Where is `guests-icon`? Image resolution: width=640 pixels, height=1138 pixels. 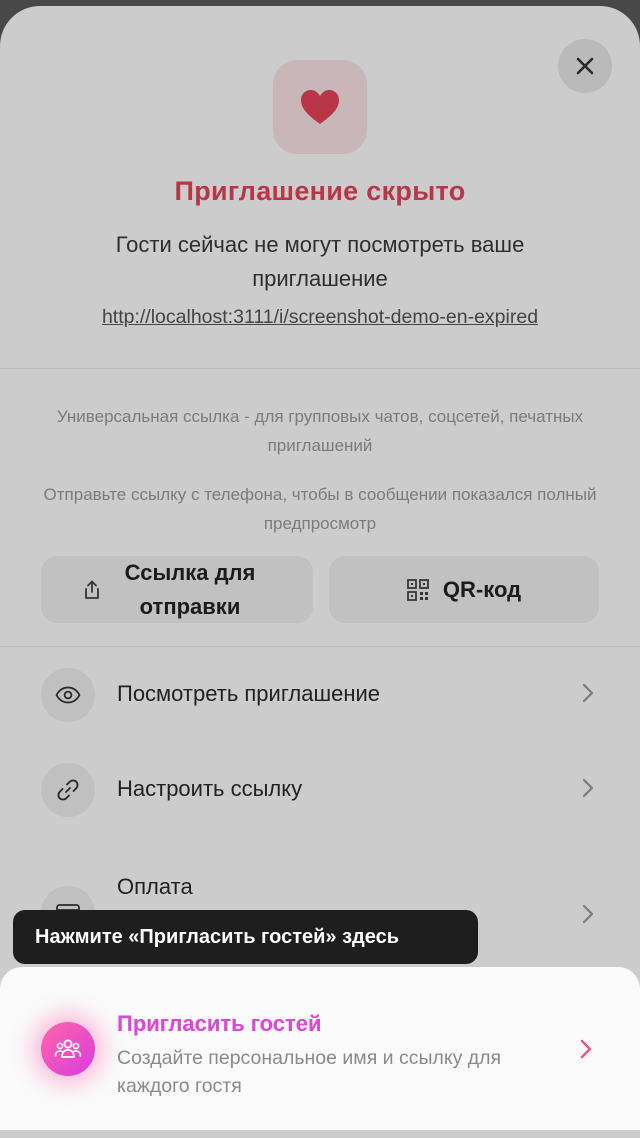 guests-icon is located at coordinates (68, 1048).